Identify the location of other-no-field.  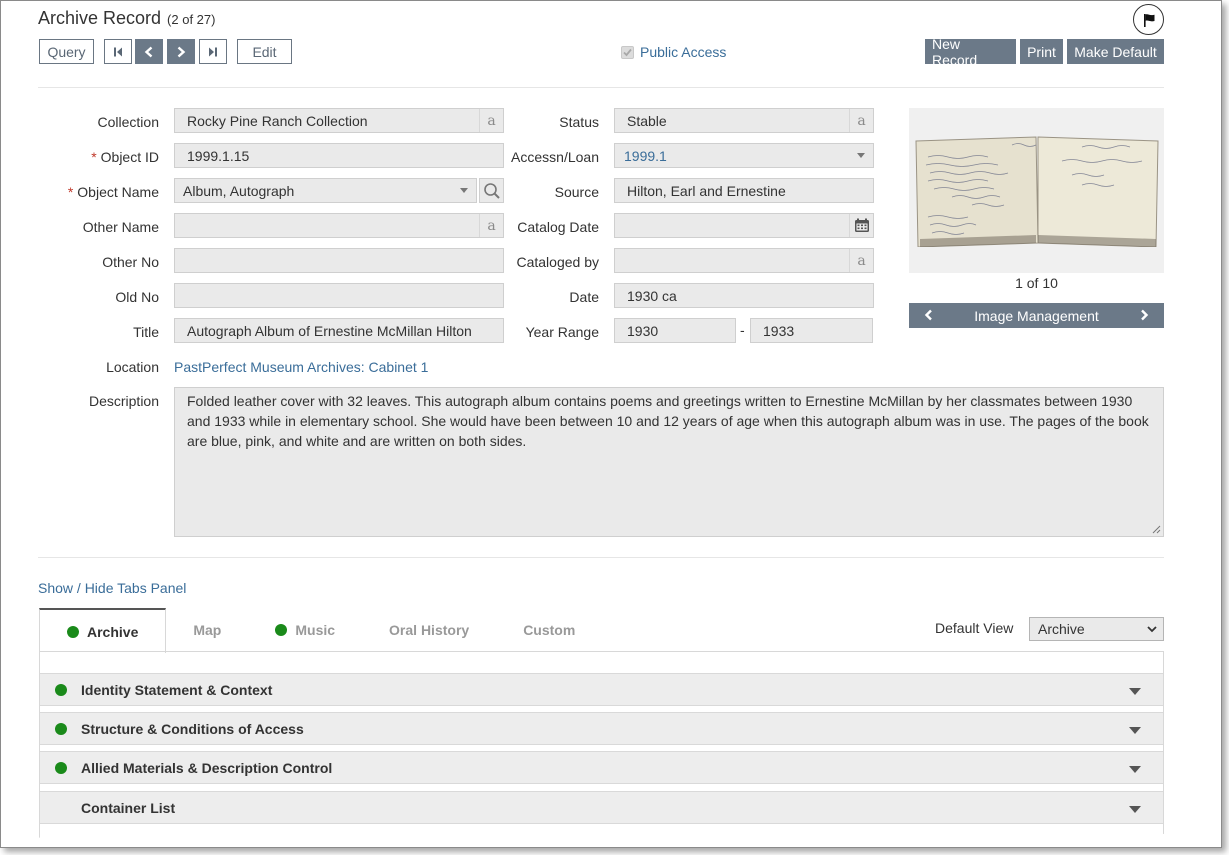
(339, 260).